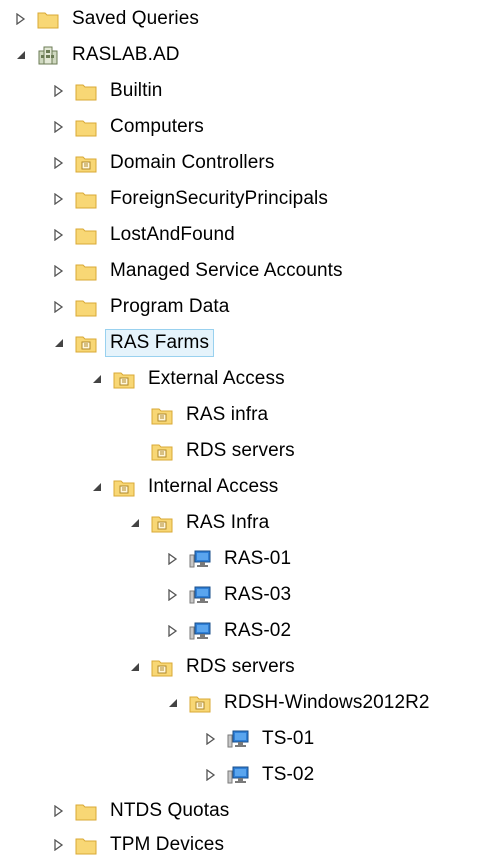 This screenshot has width=477, height=861. I want to click on tree-item-domain-controllers: Domain Controllers, so click(165, 163).